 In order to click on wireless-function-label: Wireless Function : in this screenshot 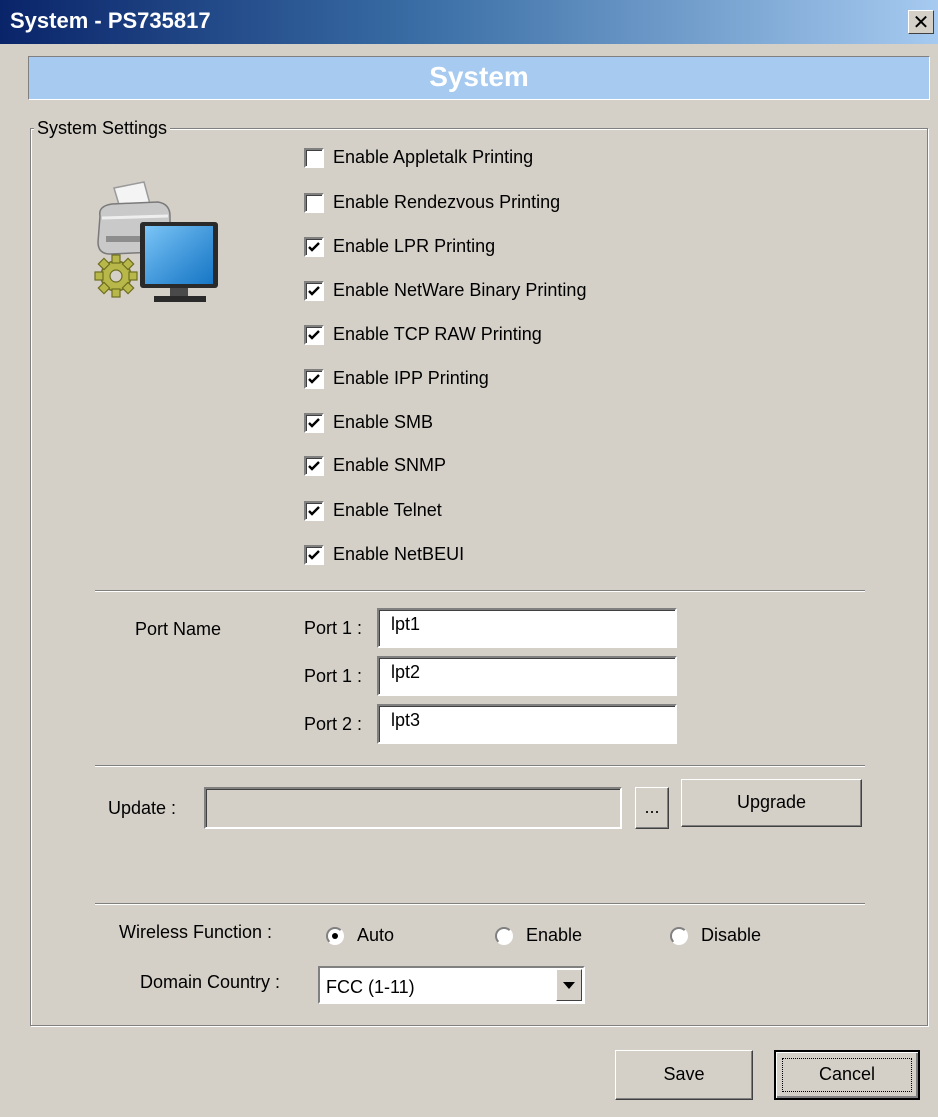, I will do `click(196, 932)`.